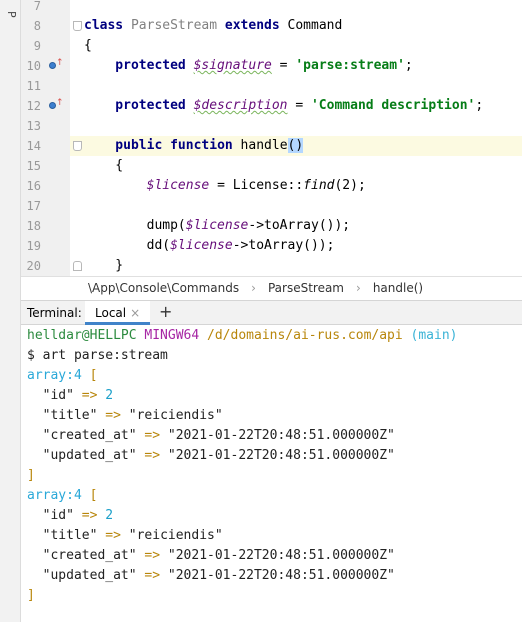  What do you see at coordinates (33, 226) in the screenshot?
I see `line-number: 18` at bounding box center [33, 226].